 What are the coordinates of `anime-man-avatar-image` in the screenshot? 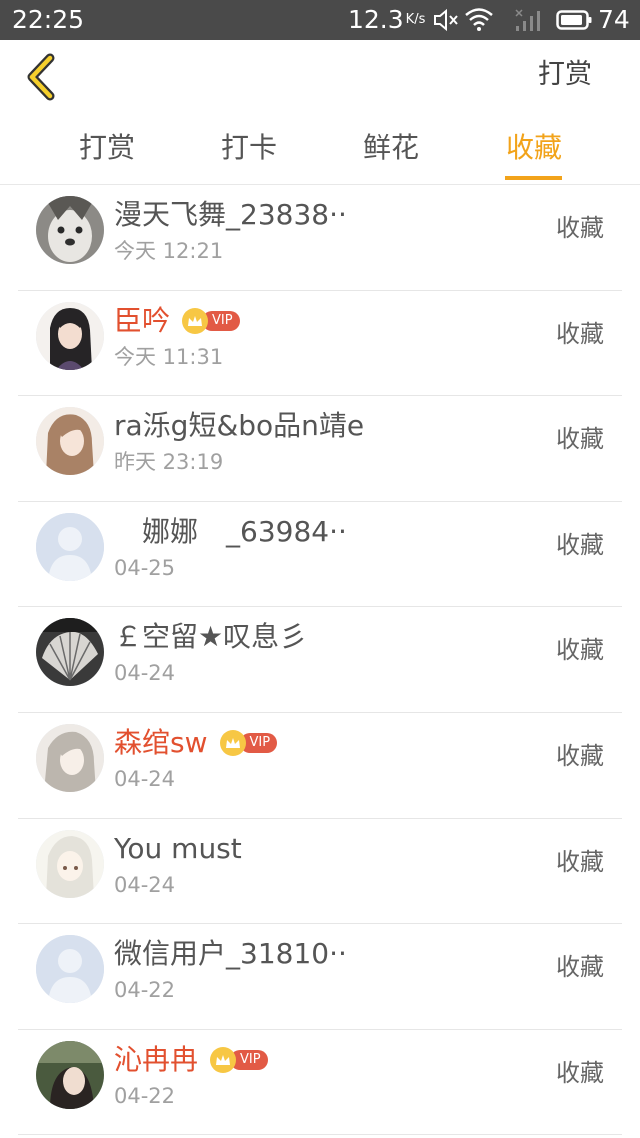 It's located at (70, 335).